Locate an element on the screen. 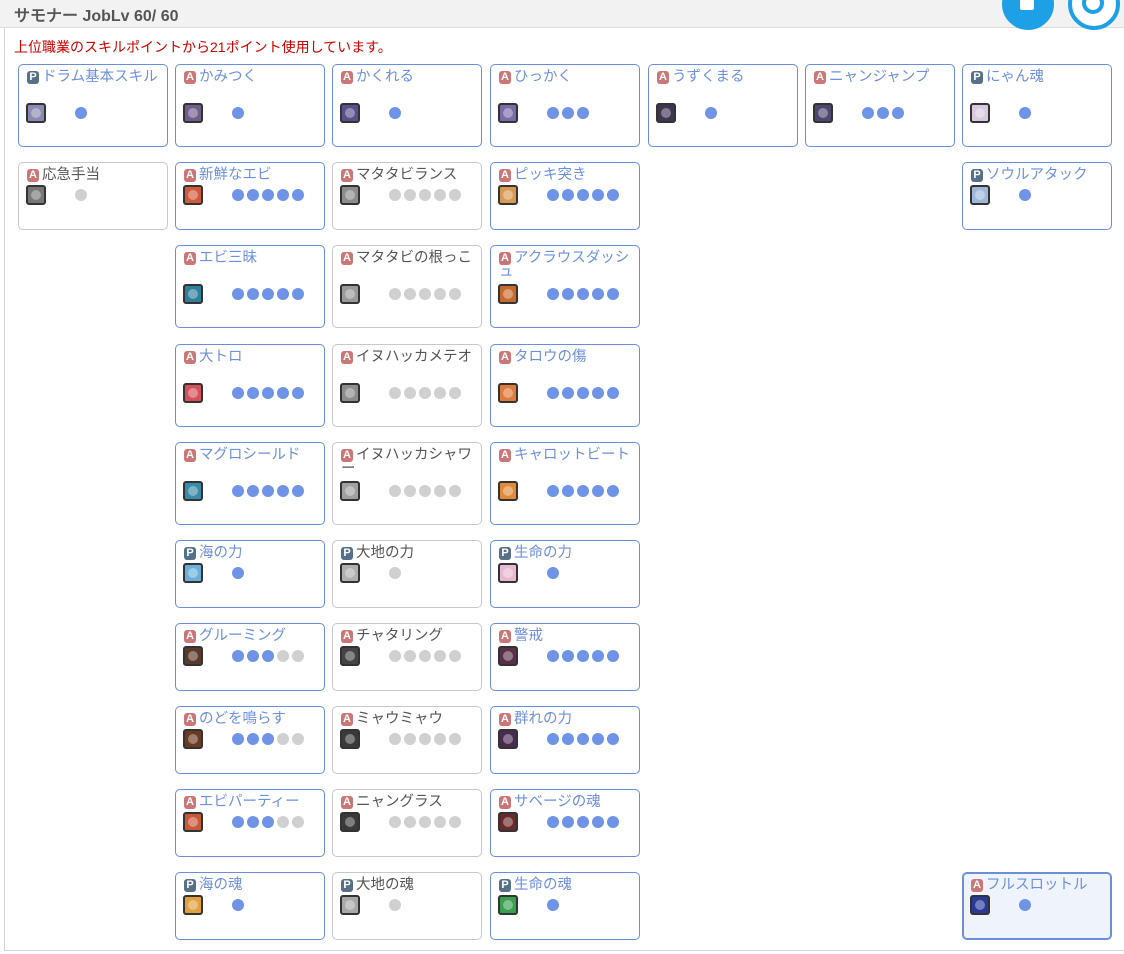 This screenshot has height=954, width=1124. skill-card: A 新鮮なエビ is located at coordinates (250, 196).